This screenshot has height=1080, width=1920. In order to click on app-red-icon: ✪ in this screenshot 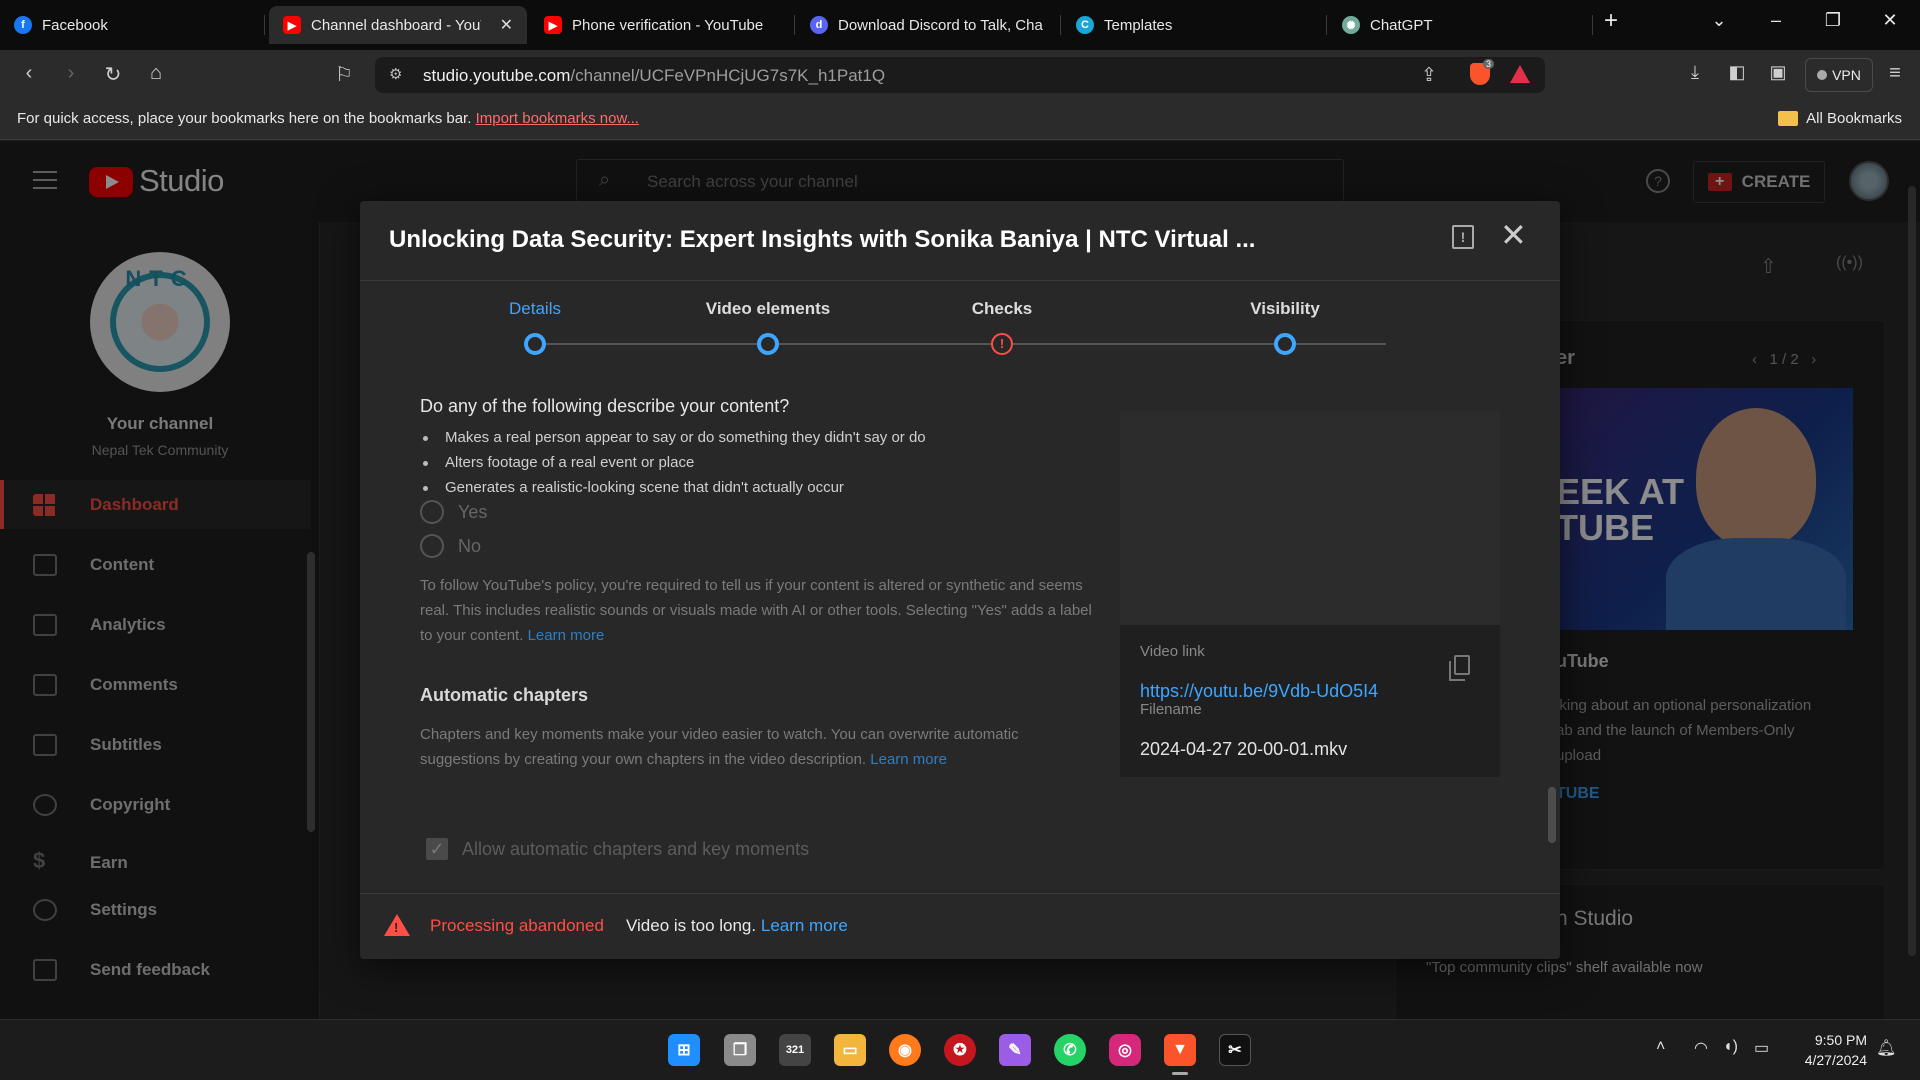, I will do `click(960, 1050)`.